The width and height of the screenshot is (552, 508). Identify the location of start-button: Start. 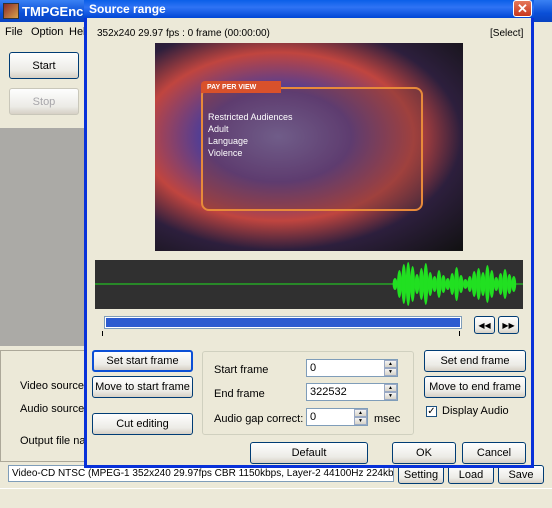
(44, 65).